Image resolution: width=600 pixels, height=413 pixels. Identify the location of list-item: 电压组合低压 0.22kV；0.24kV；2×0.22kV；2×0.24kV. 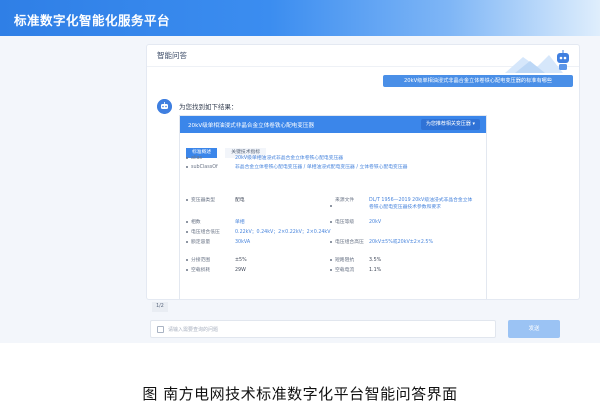
(258, 233).